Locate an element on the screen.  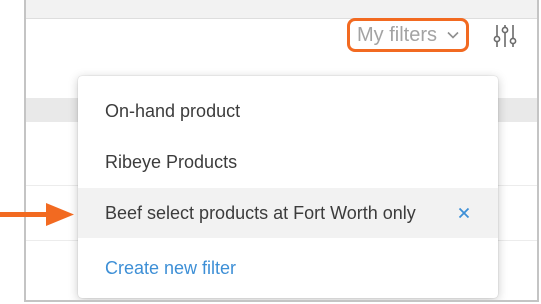
my-filters-dropdown: My filters is located at coordinates (408, 35).